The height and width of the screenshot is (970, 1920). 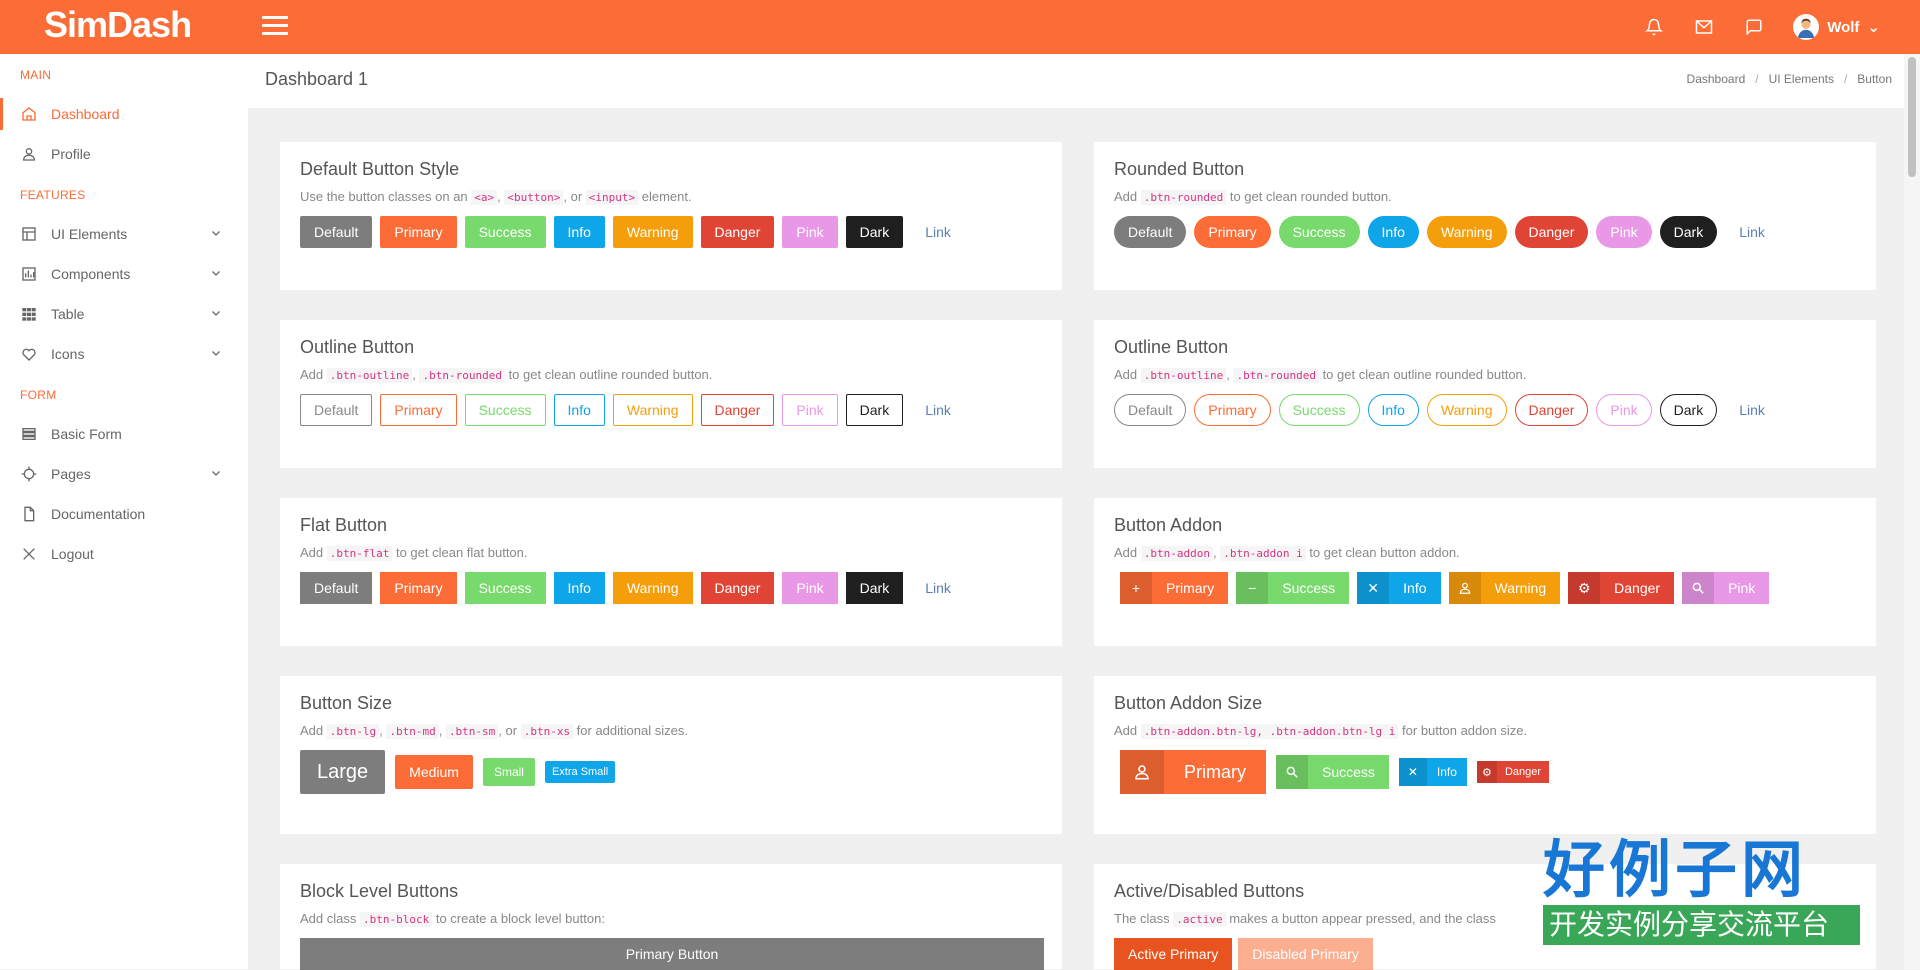 I want to click on breadcrumb-ui-elements: UI Elements, so click(x=1801, y=79).